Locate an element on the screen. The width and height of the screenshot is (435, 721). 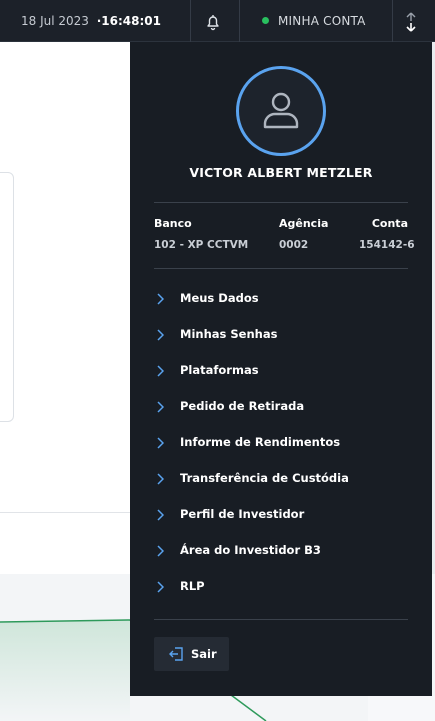
session-datetime: 18 Jul 2023 ·16:48:01 is located at coordinates (91, 21).